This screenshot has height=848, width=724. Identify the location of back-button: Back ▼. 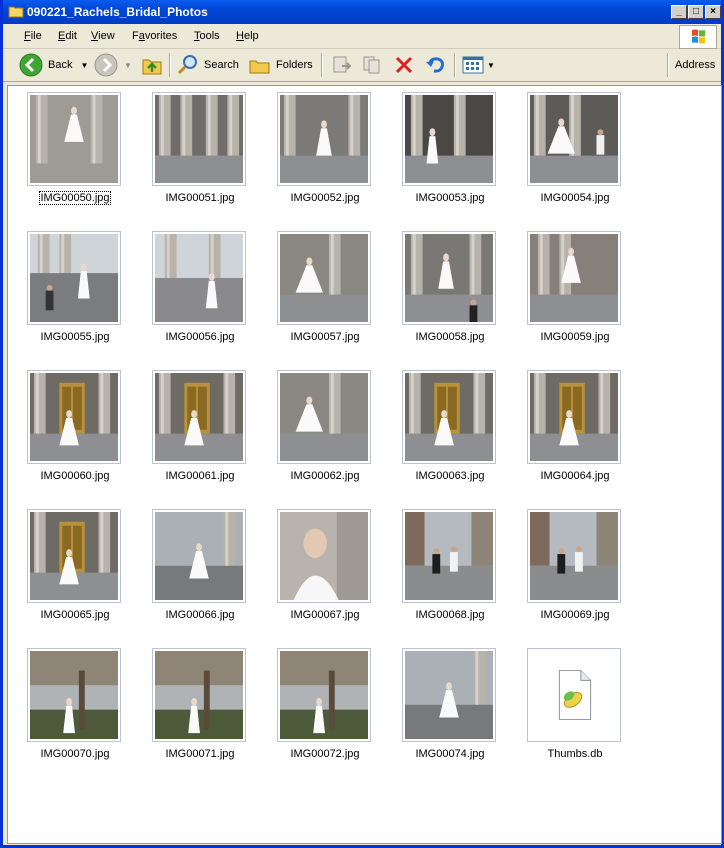
(53, 65).